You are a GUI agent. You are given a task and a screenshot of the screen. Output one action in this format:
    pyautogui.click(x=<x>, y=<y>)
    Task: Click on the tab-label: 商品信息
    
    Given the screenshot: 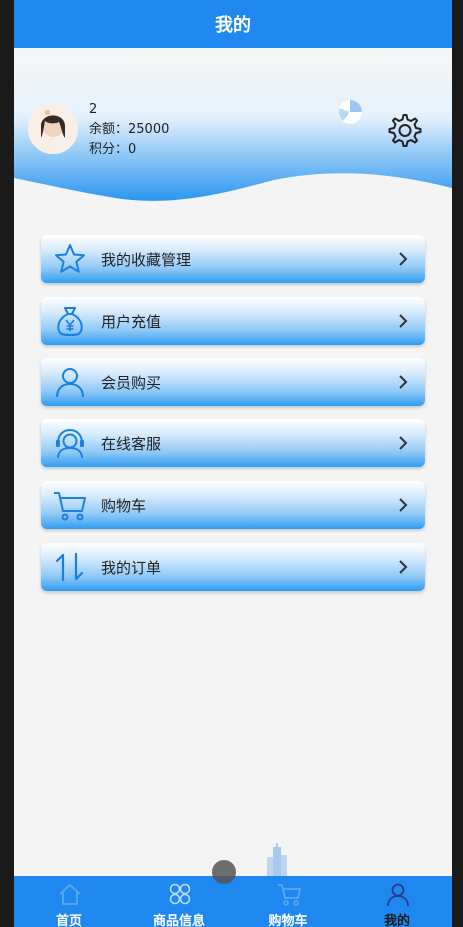 What is the action you would take?
    pyautogui.click(x=178, y=920)
    